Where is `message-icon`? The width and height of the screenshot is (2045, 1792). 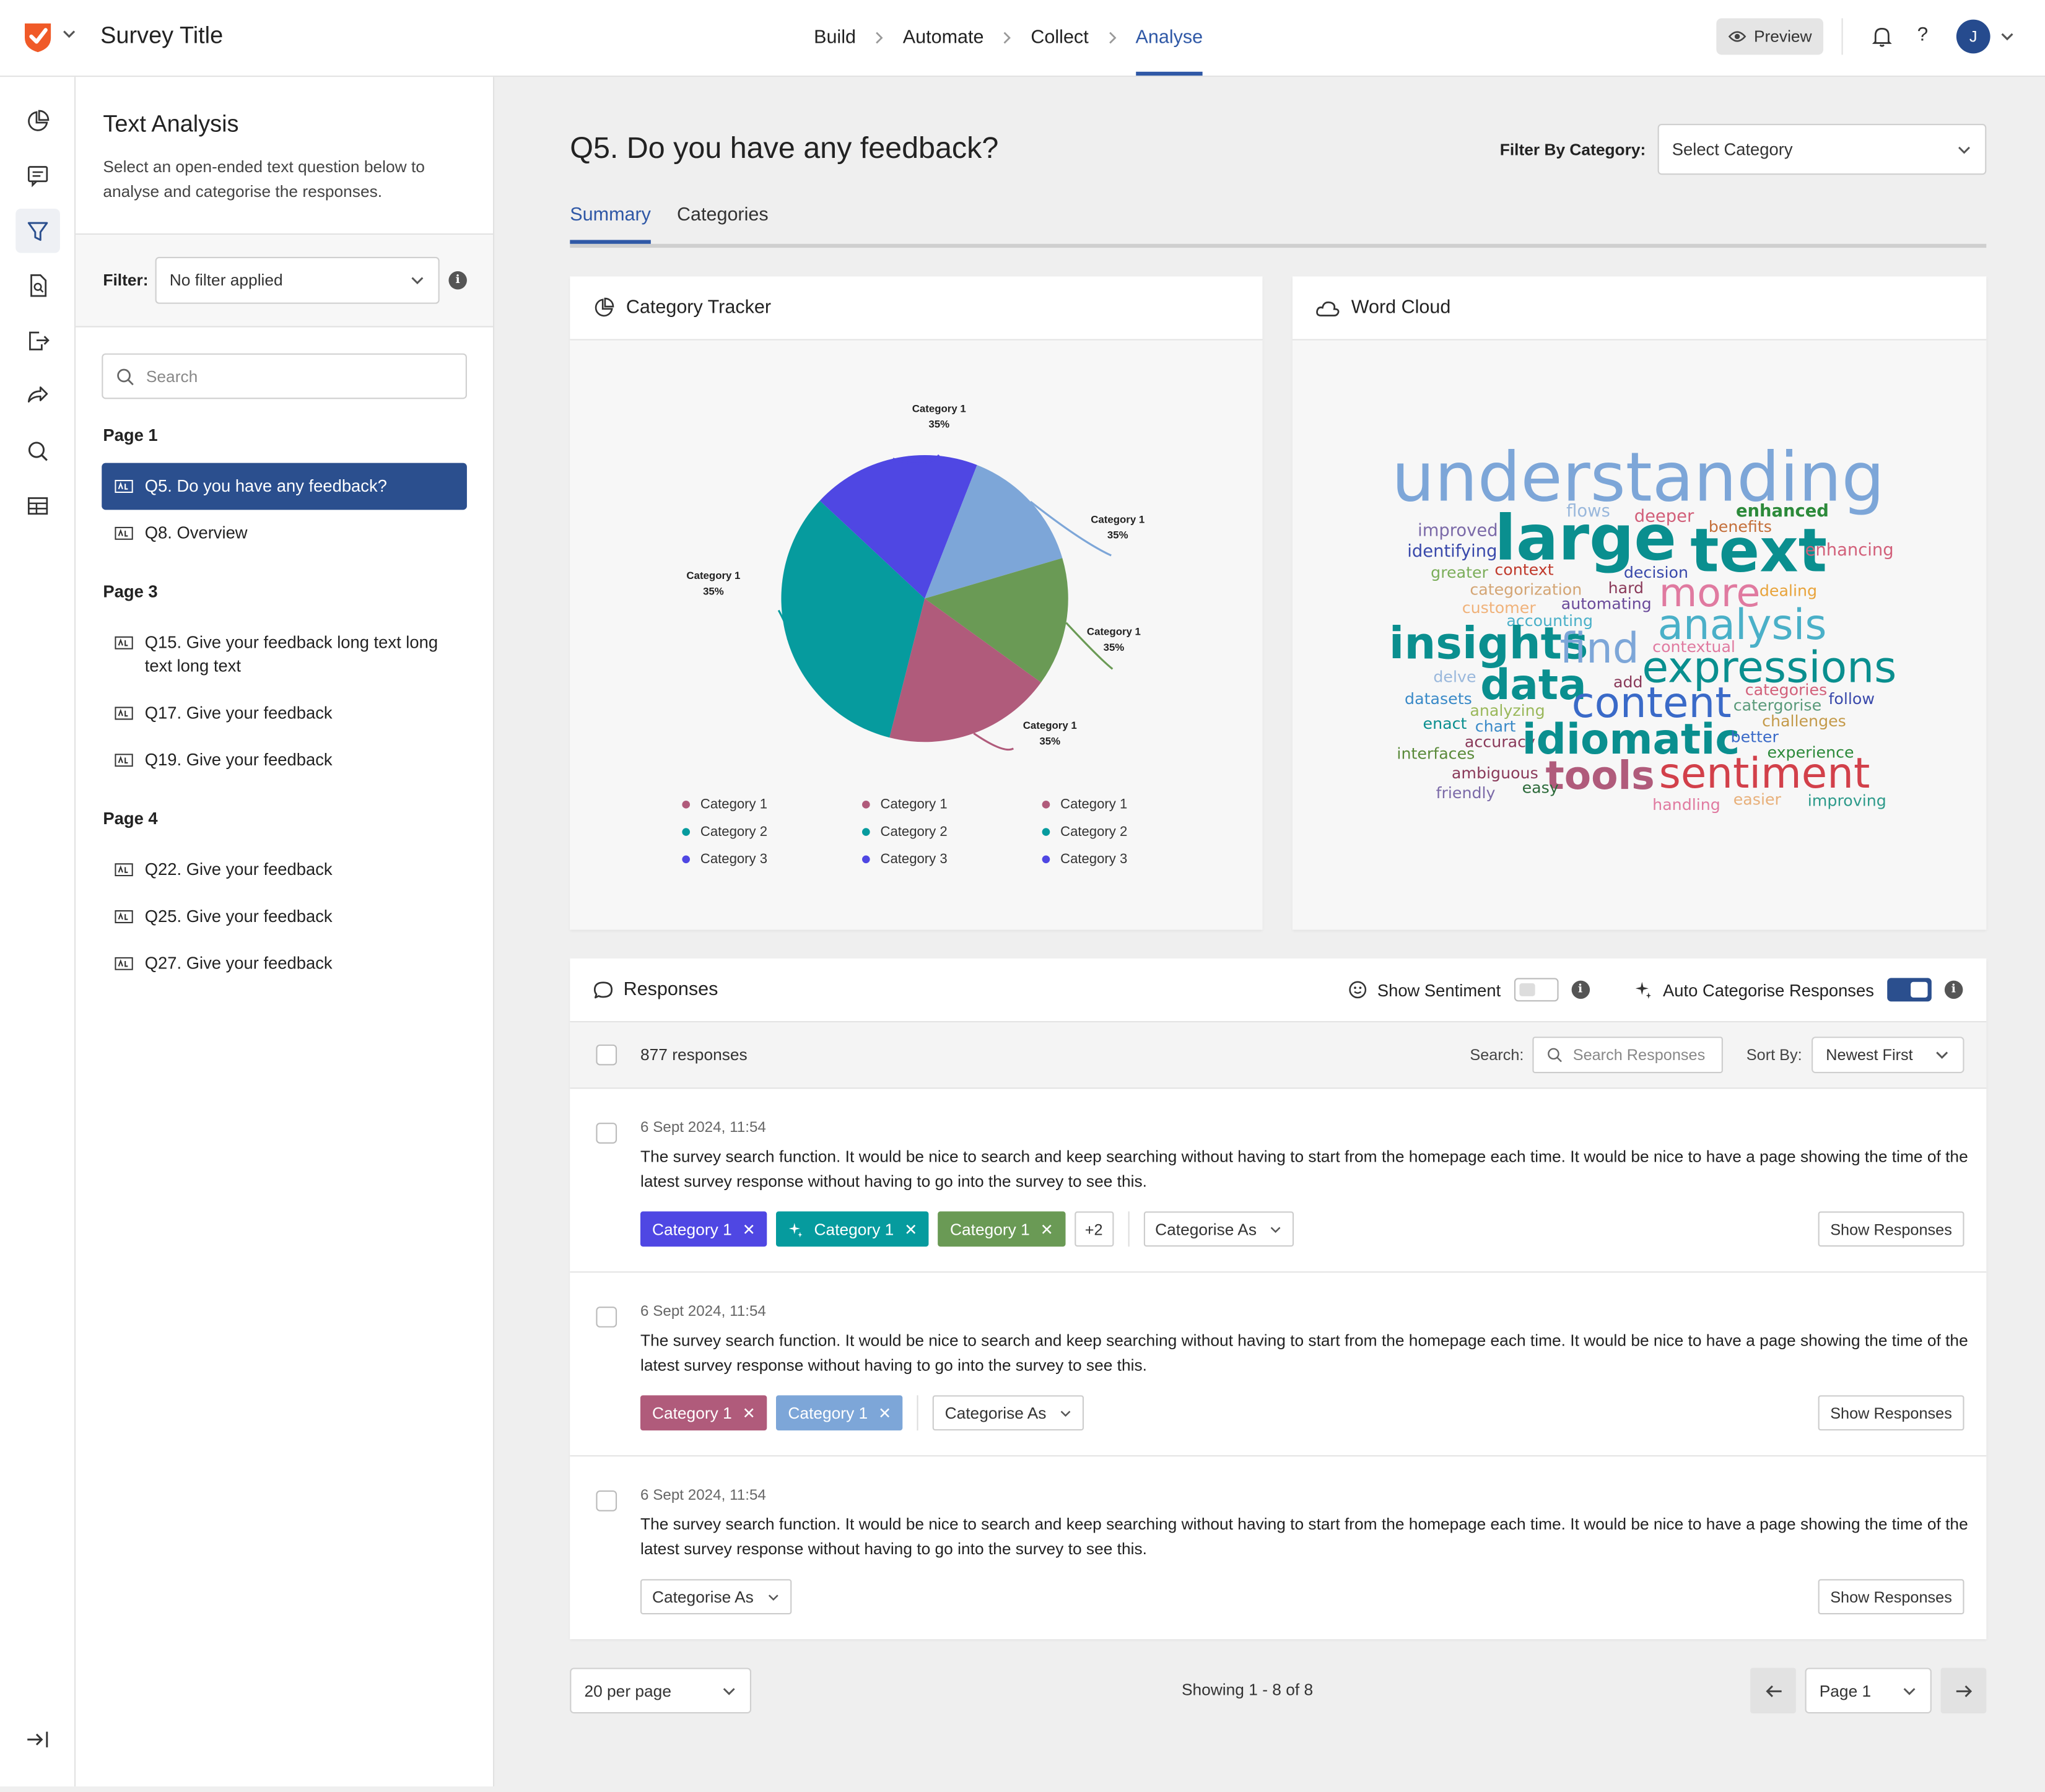 message-icon is located at coordinates (38, 176).